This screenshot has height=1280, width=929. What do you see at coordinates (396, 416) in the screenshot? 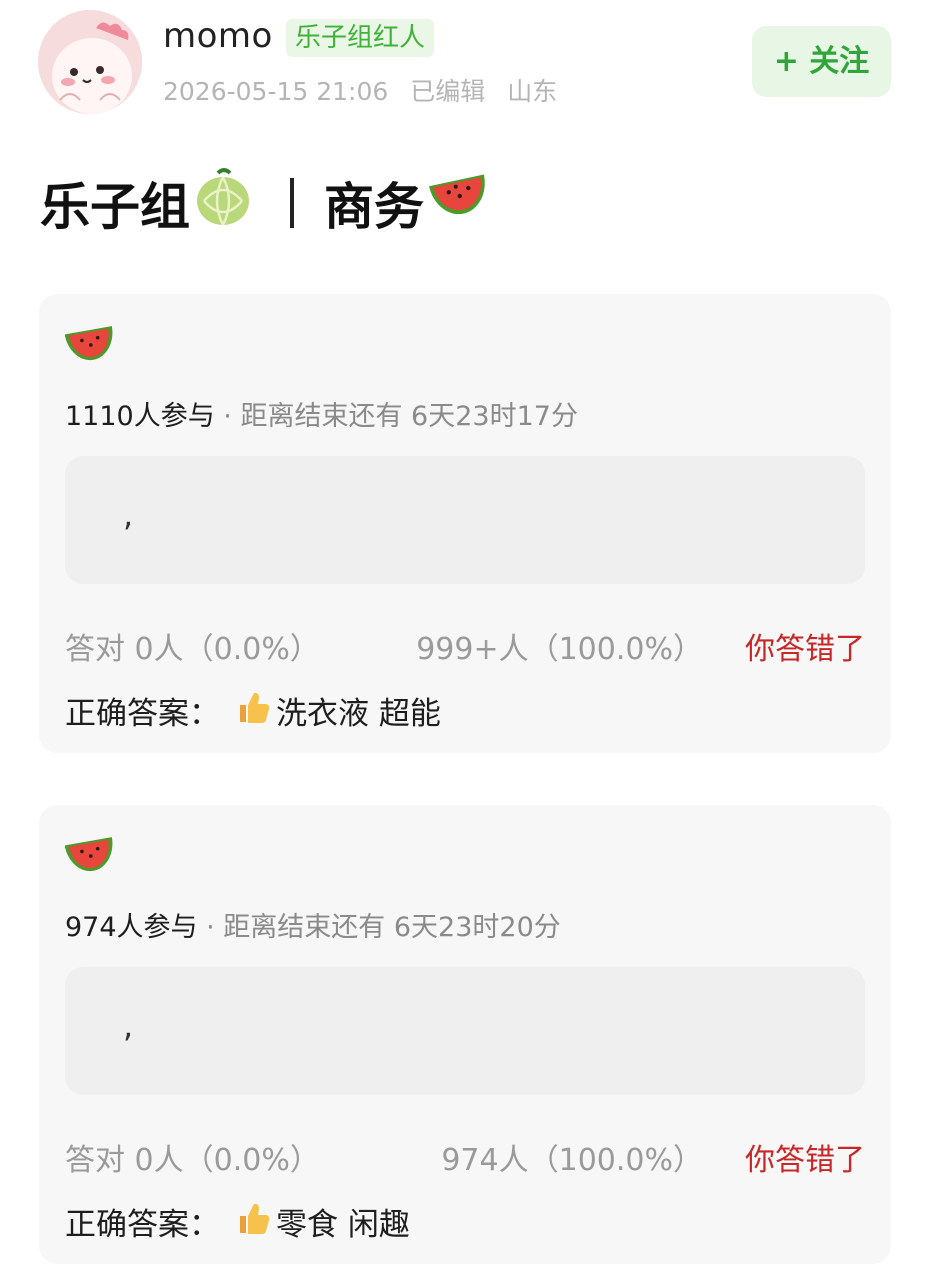
I see `time-remaining: · 距离结束还有 6天23时17分` at bounding box center [396, 416].